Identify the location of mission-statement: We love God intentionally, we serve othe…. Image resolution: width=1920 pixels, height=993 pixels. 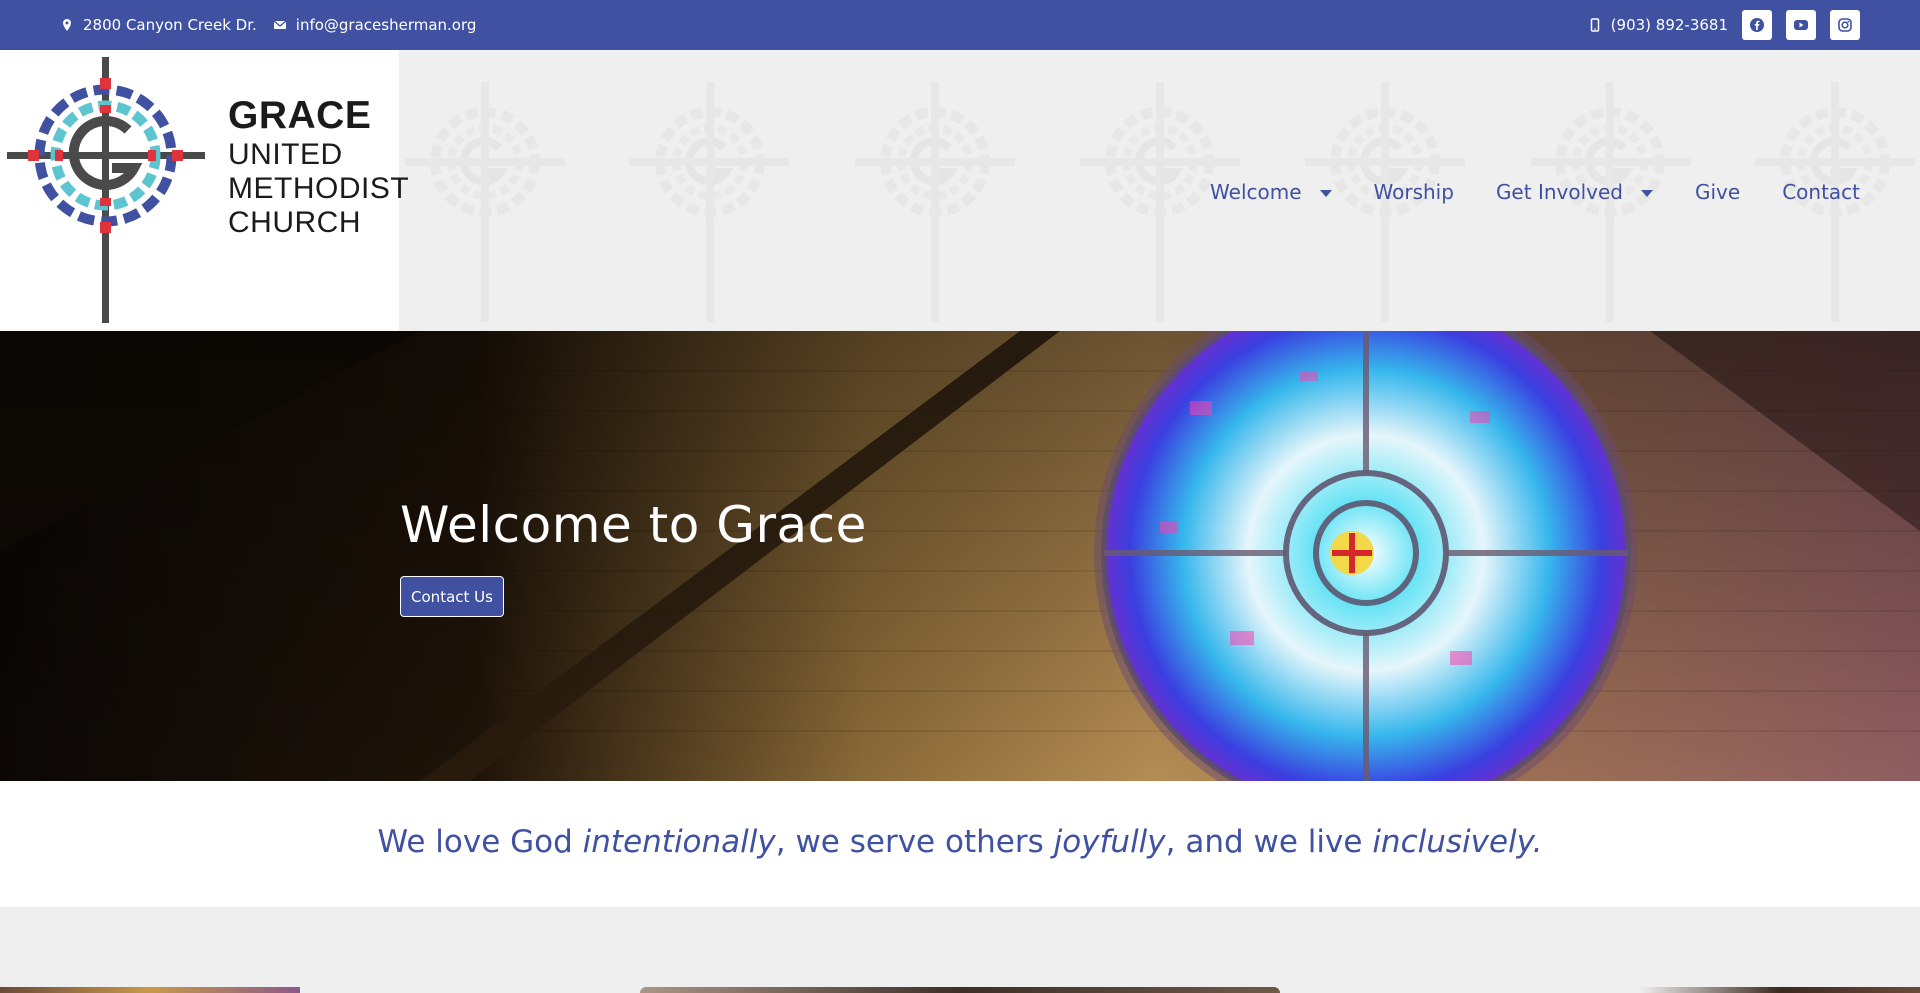
(960, 844).